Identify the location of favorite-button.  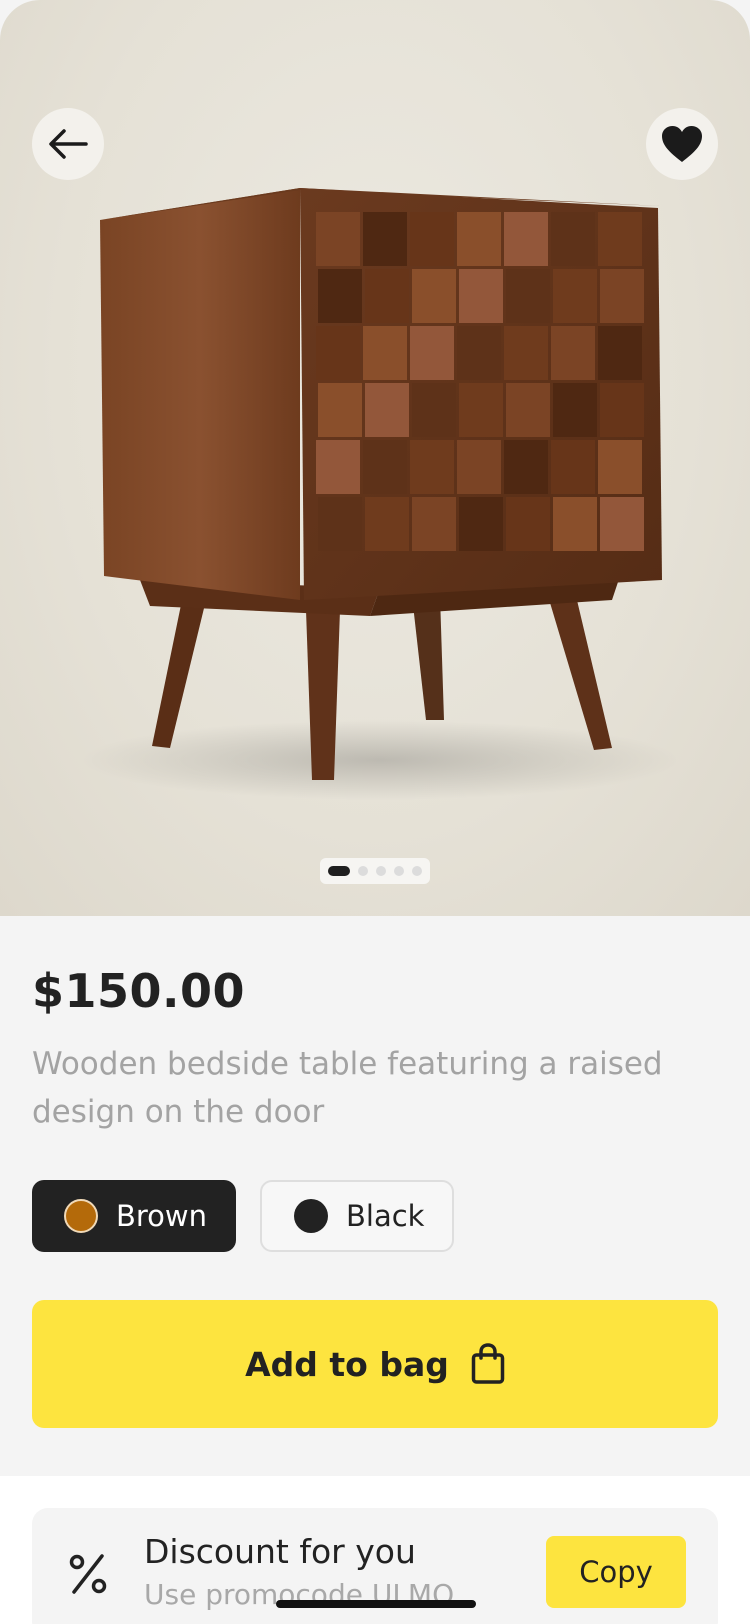
(682, 144).